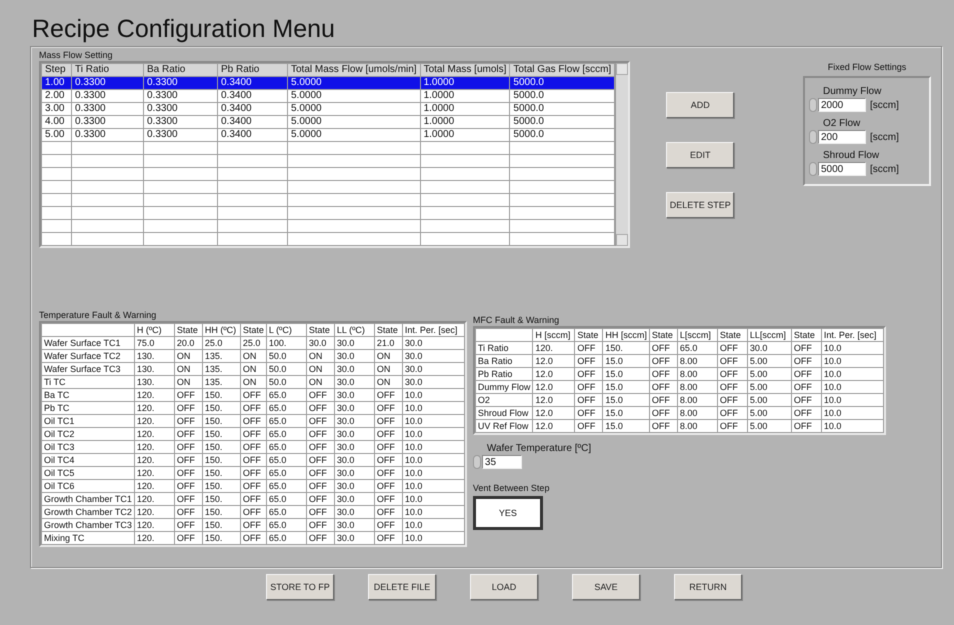 This screenshot has width=954, height=625. Describe the element at coordinates (88, 499) in the screenshot. I see `row-label: Growth Chamber TC1` at that location.